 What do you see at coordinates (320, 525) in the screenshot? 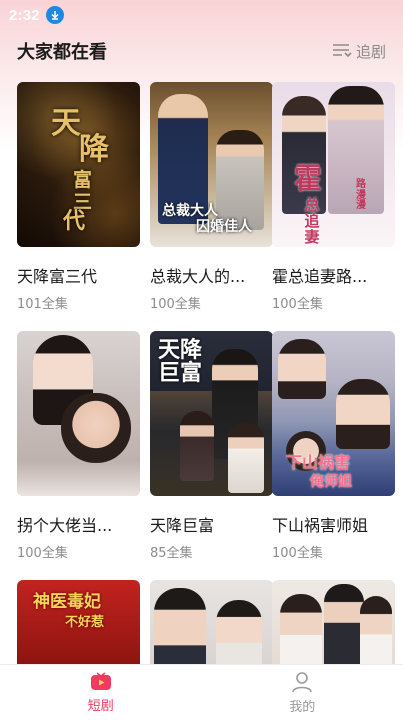
I see `drama-title: 下山祸害师姐` at bounding box center [320, 525].